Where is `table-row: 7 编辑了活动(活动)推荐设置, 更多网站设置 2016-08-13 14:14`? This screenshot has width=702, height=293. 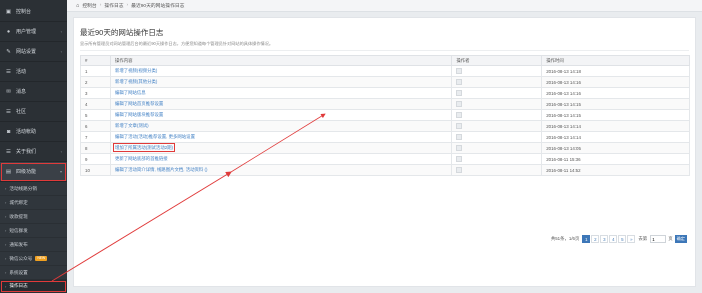 table-row: 7 编辑了活动(活动)推荐设置, 更多网站设置 2016-08-13 14:14 is located at coordinates (385, 137).